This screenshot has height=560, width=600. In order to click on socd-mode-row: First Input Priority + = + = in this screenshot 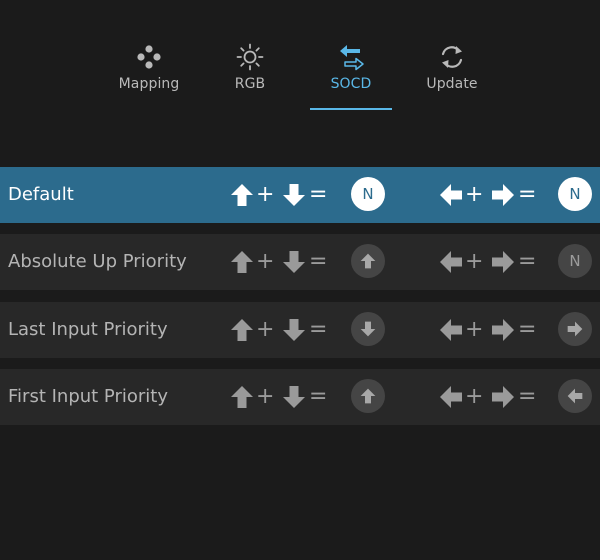, I will do `click(300, 397)`.